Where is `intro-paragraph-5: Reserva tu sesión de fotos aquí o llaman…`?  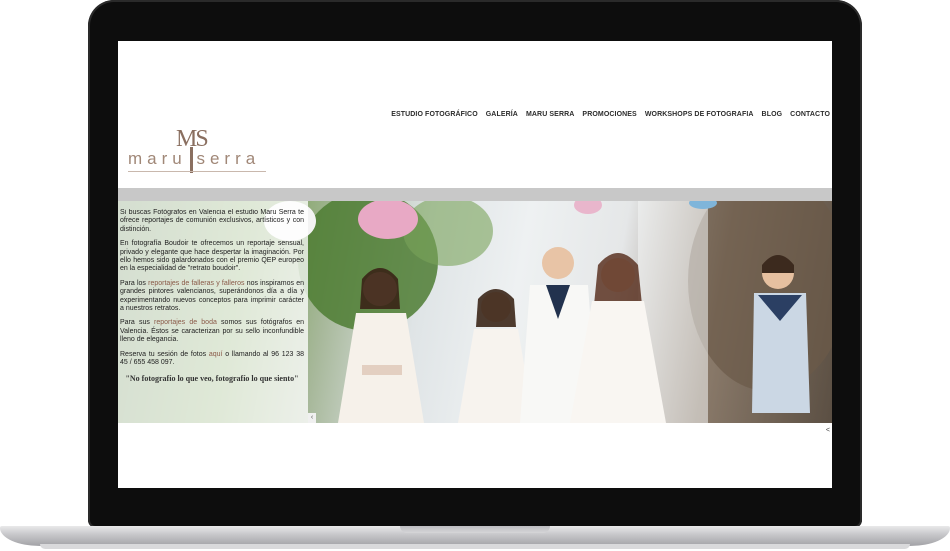 intro-paragraph-5: Reserva tu sesión de fotos aquí o llaman… is located at coordinates (212, 359).